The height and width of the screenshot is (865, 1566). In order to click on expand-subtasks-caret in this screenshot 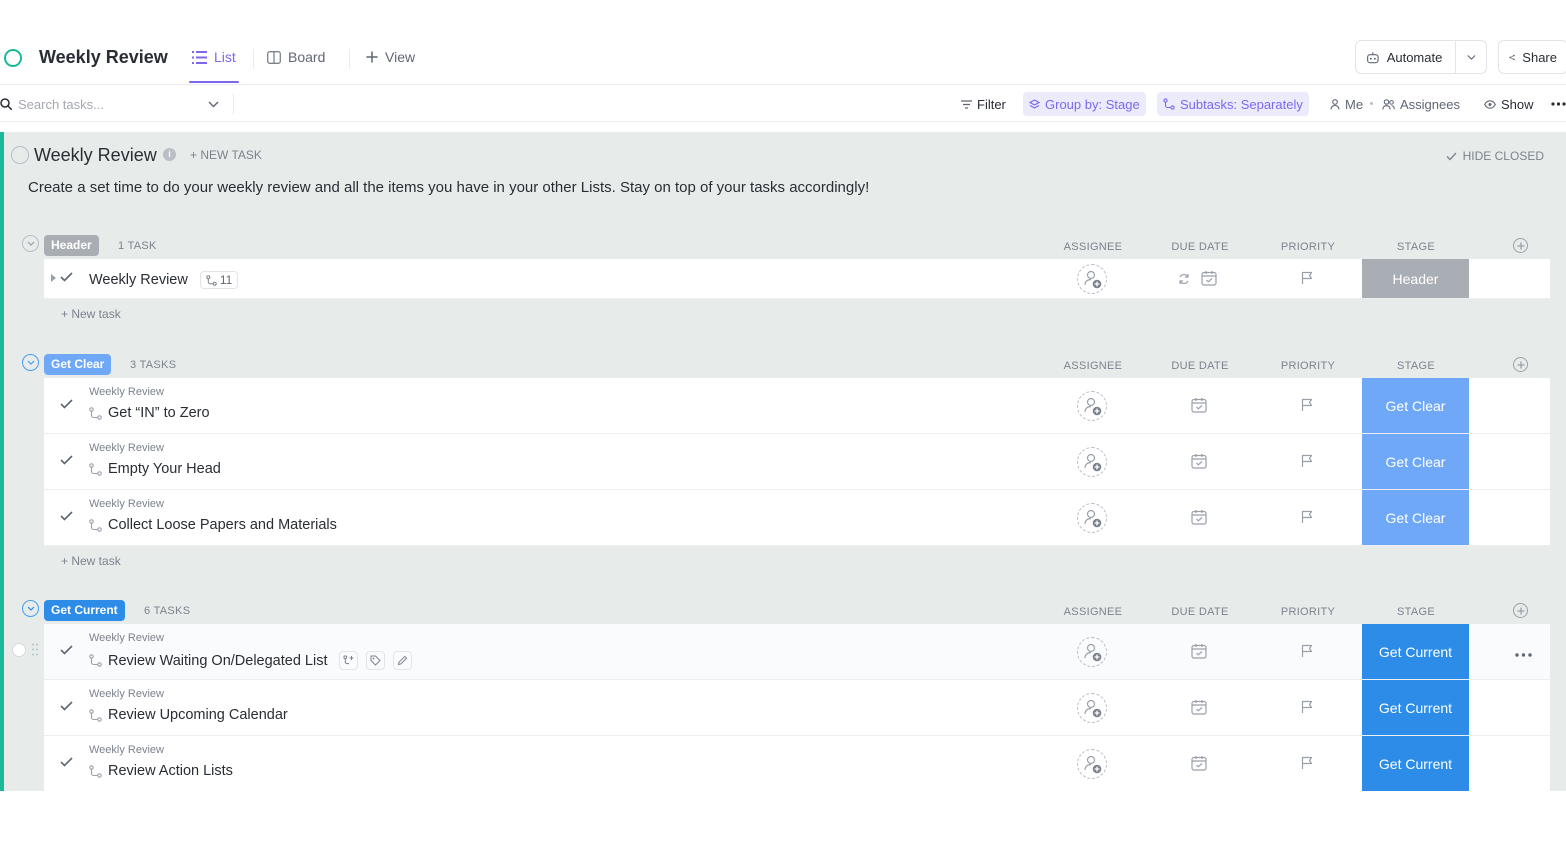, I will do `click(53, 278)`.